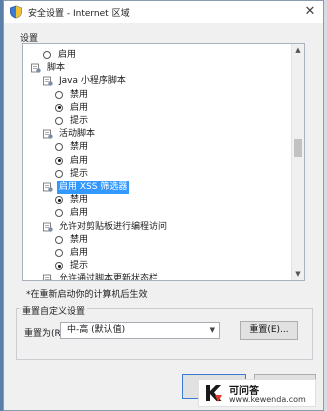 This screenshot has height=411, width=327. Describe the element at coordinates (297, 162) in the screenshot. I see `vertical-scrollbar: ▲ ▼` at that location.